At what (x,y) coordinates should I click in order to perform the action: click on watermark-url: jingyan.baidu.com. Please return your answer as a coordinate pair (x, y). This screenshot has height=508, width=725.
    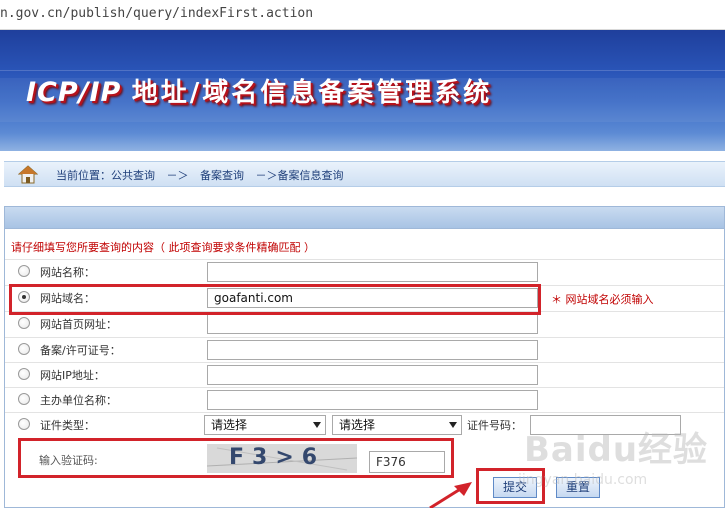
    Looking at the image, I should click on (583, 480).